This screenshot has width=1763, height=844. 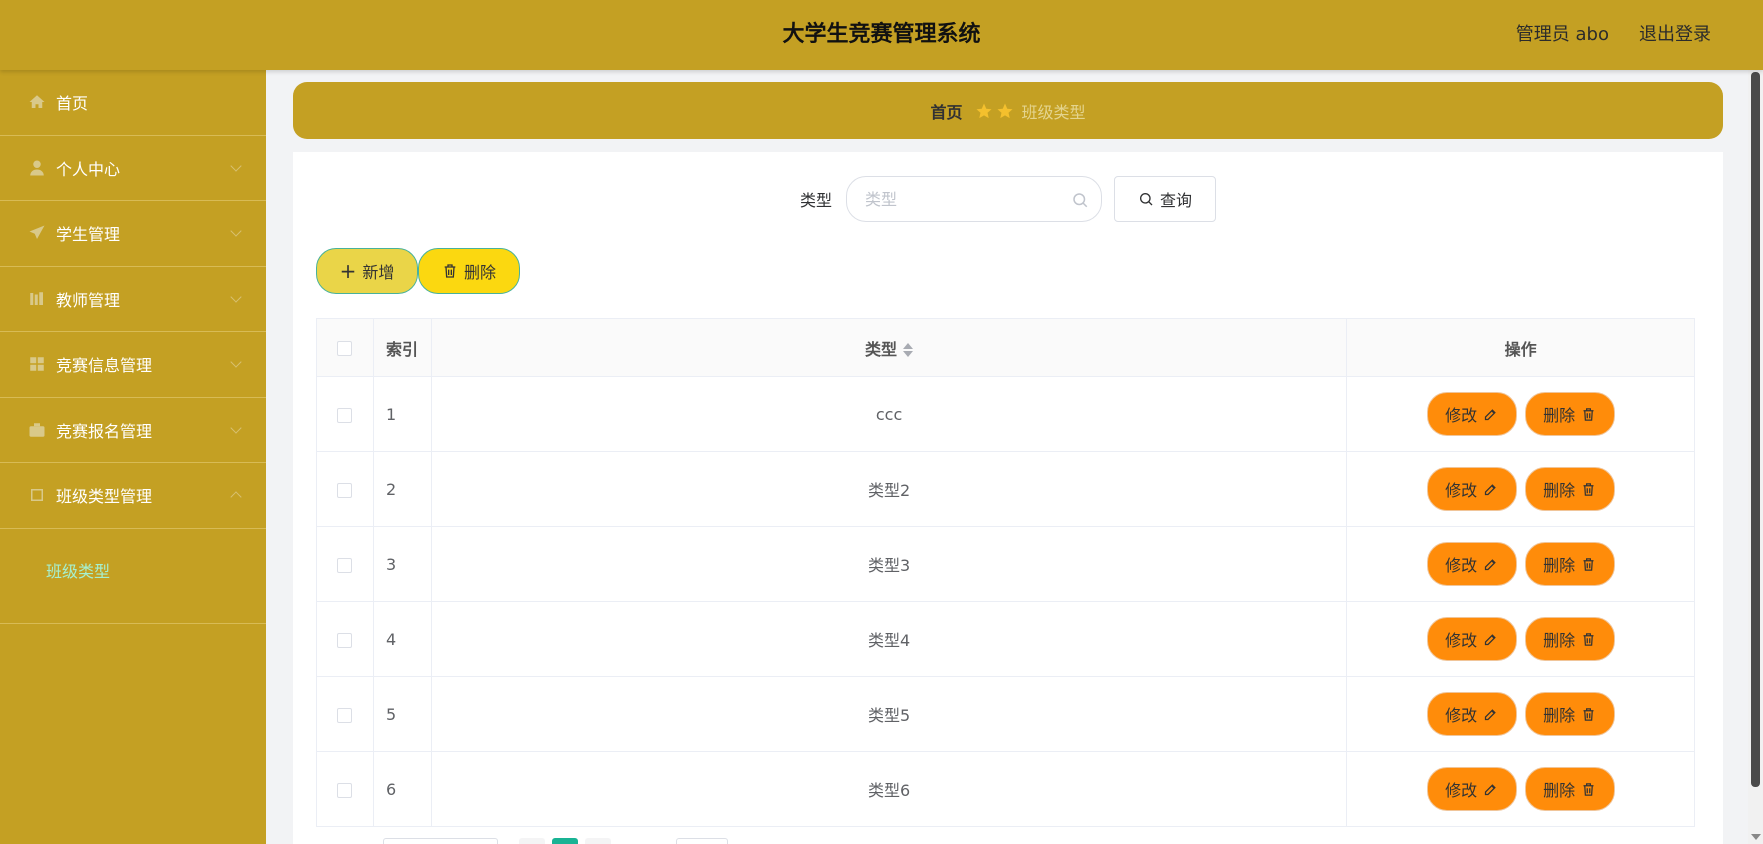 I want to click on column-header-type: 类型, so click(x=889, y=347).